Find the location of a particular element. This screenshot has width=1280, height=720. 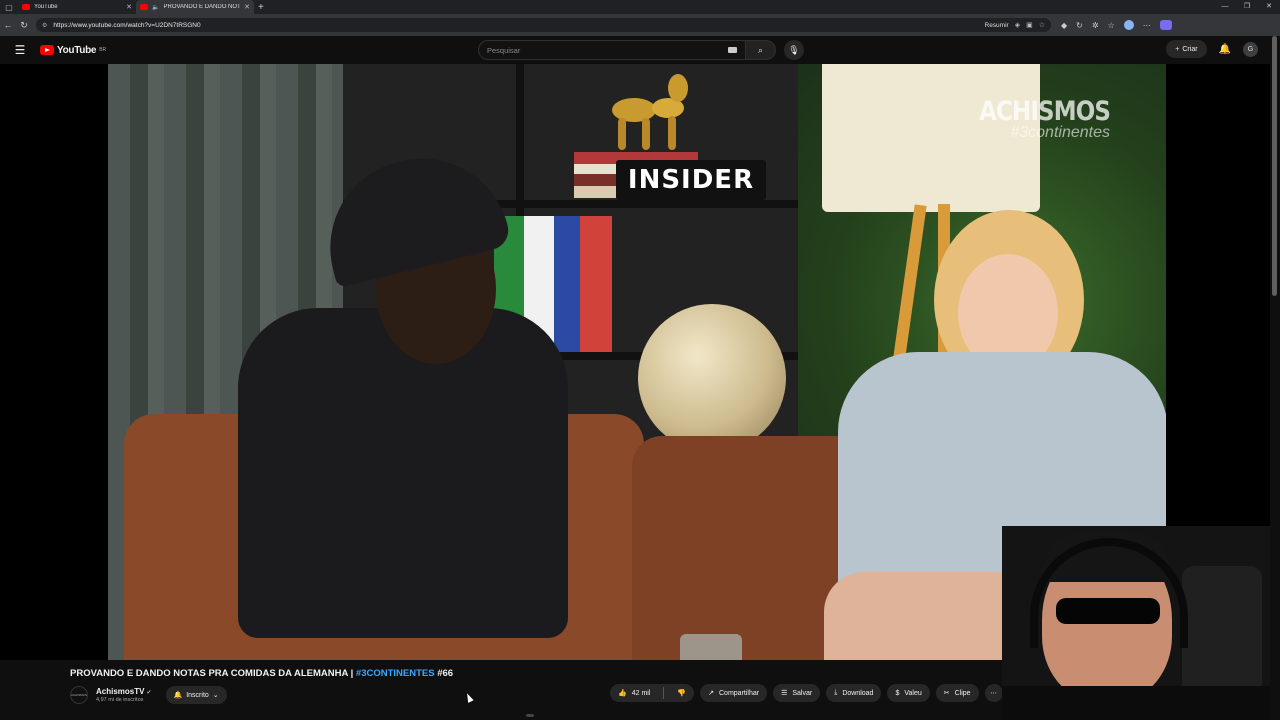

reload-icon: ↻ is located at coordinates (24, 25).